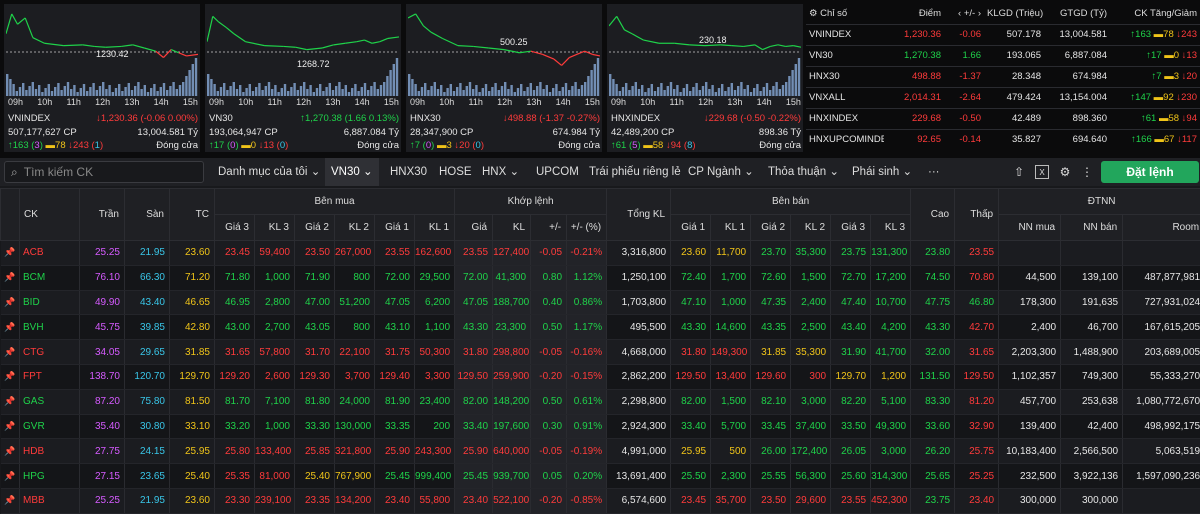 This screenshot has height=514, width=1200. What do you see at coordinates (315, 253) in the screenshot?
I see `bid-price-cell: 23.50` at bounding box center [315, 253].